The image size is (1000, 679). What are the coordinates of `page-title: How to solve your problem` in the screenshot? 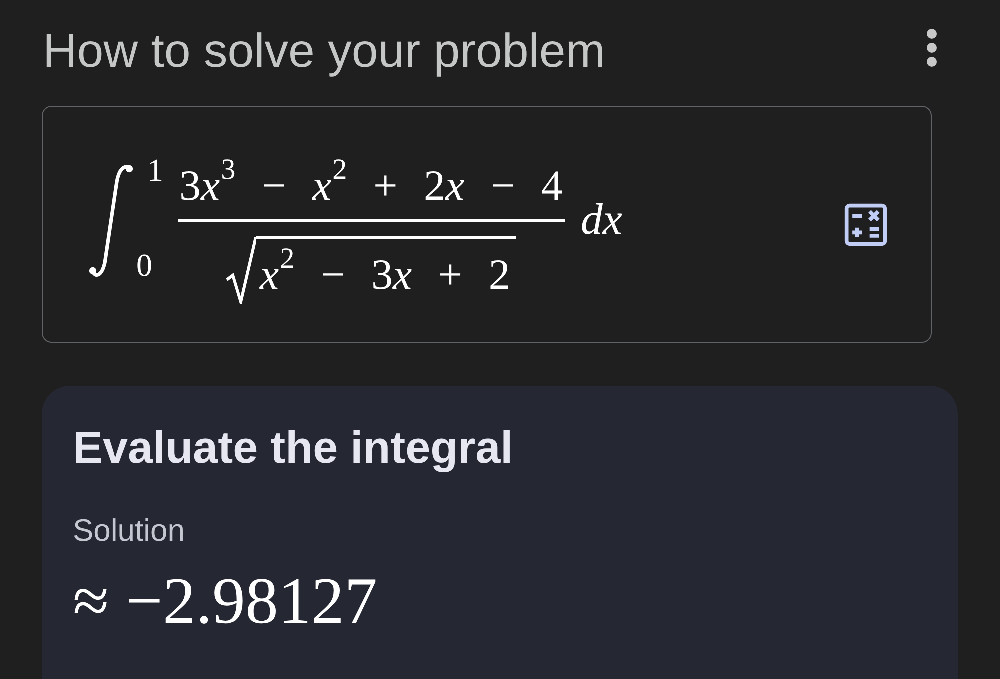 It's located at (324, 52).